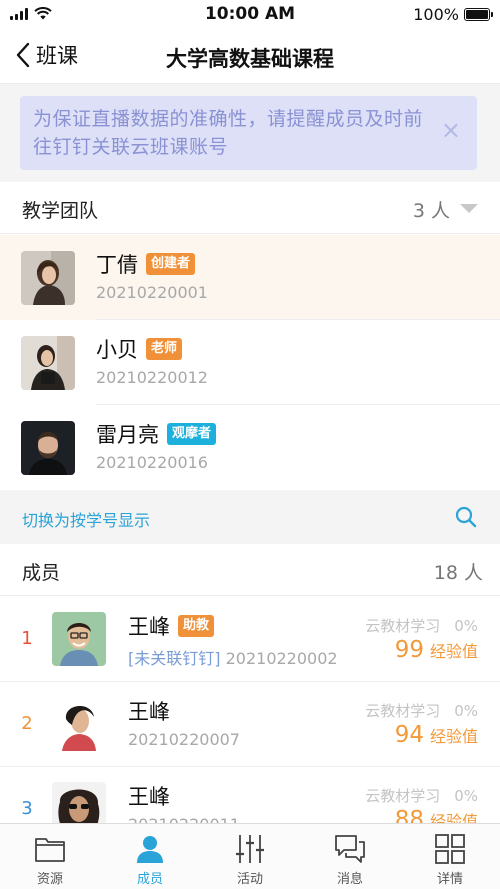 The height and width of the screenshot is (889, 500). Describe the element at coordinates (250, 570) in the screenshot. I see `members-header: 成员 18 人` at that location.